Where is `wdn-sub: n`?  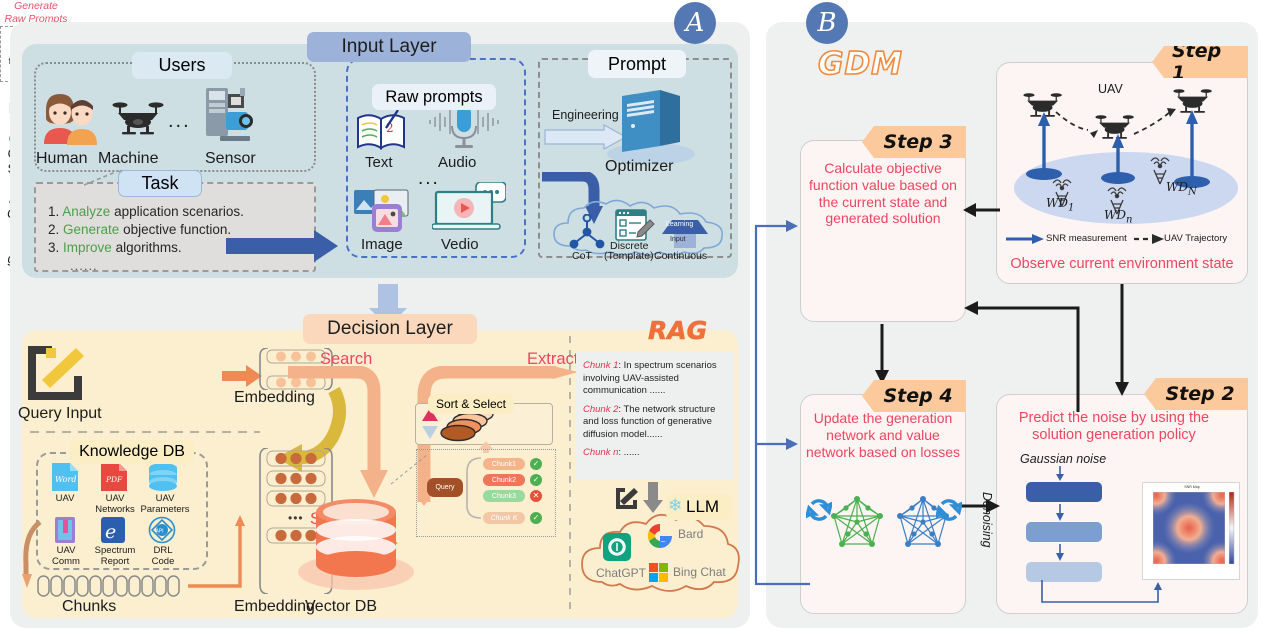 wdn-sub: n is located at coordinates (1129, 220).